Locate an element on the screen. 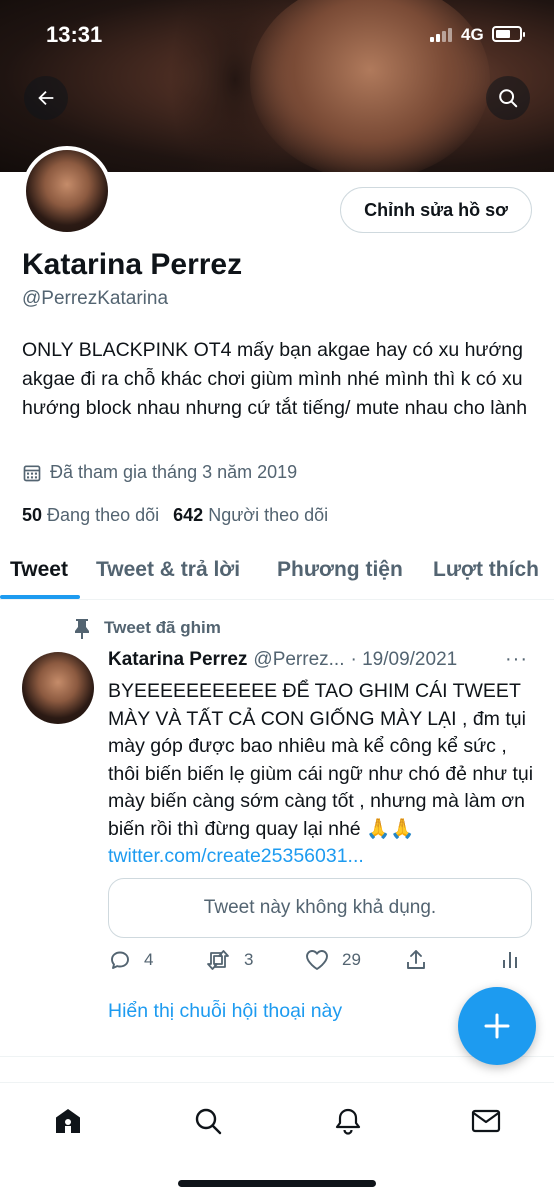 The image size is (554, 1200). nav-notifications is located at coordinates (348, 1121).